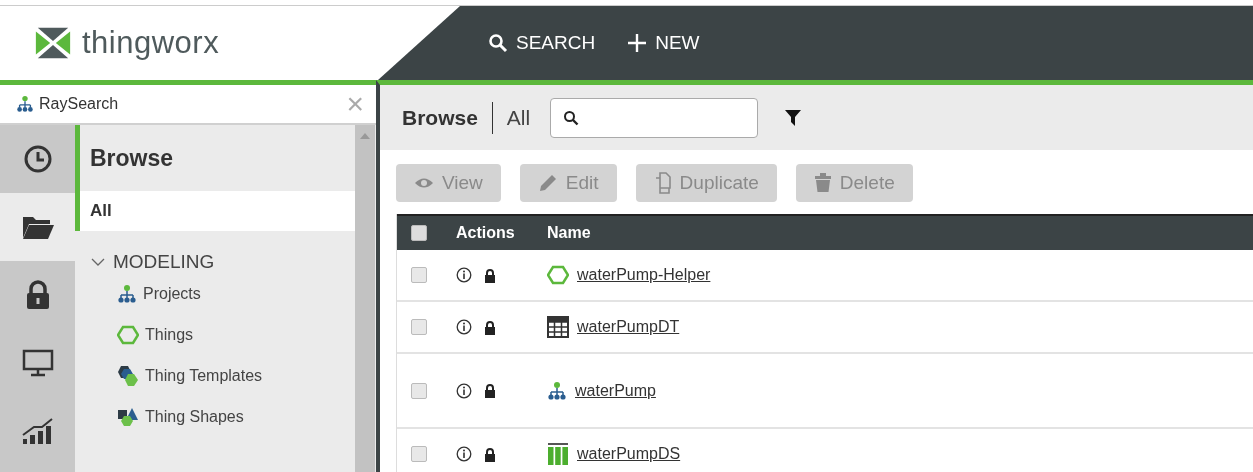 The height and width of the screenshot is (472, 1253). Describe the element at coordinates (424, 183) in the screenshot. I see `eye-icon` at that location.